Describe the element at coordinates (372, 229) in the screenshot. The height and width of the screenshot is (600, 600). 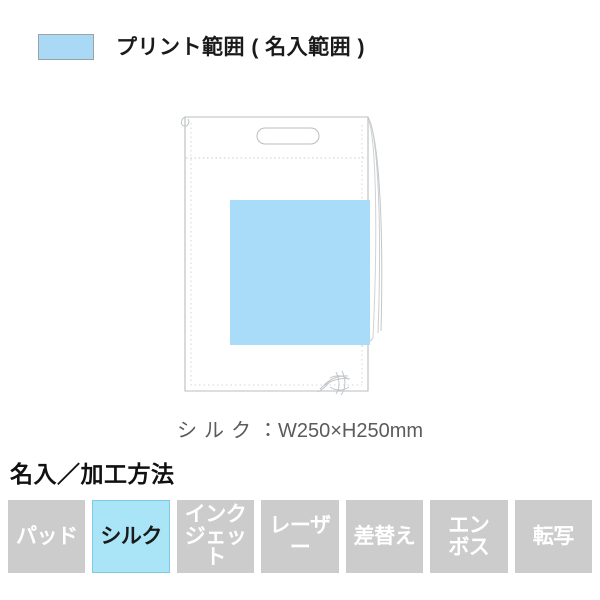
I see `drawstring-cord-inner` at that location.